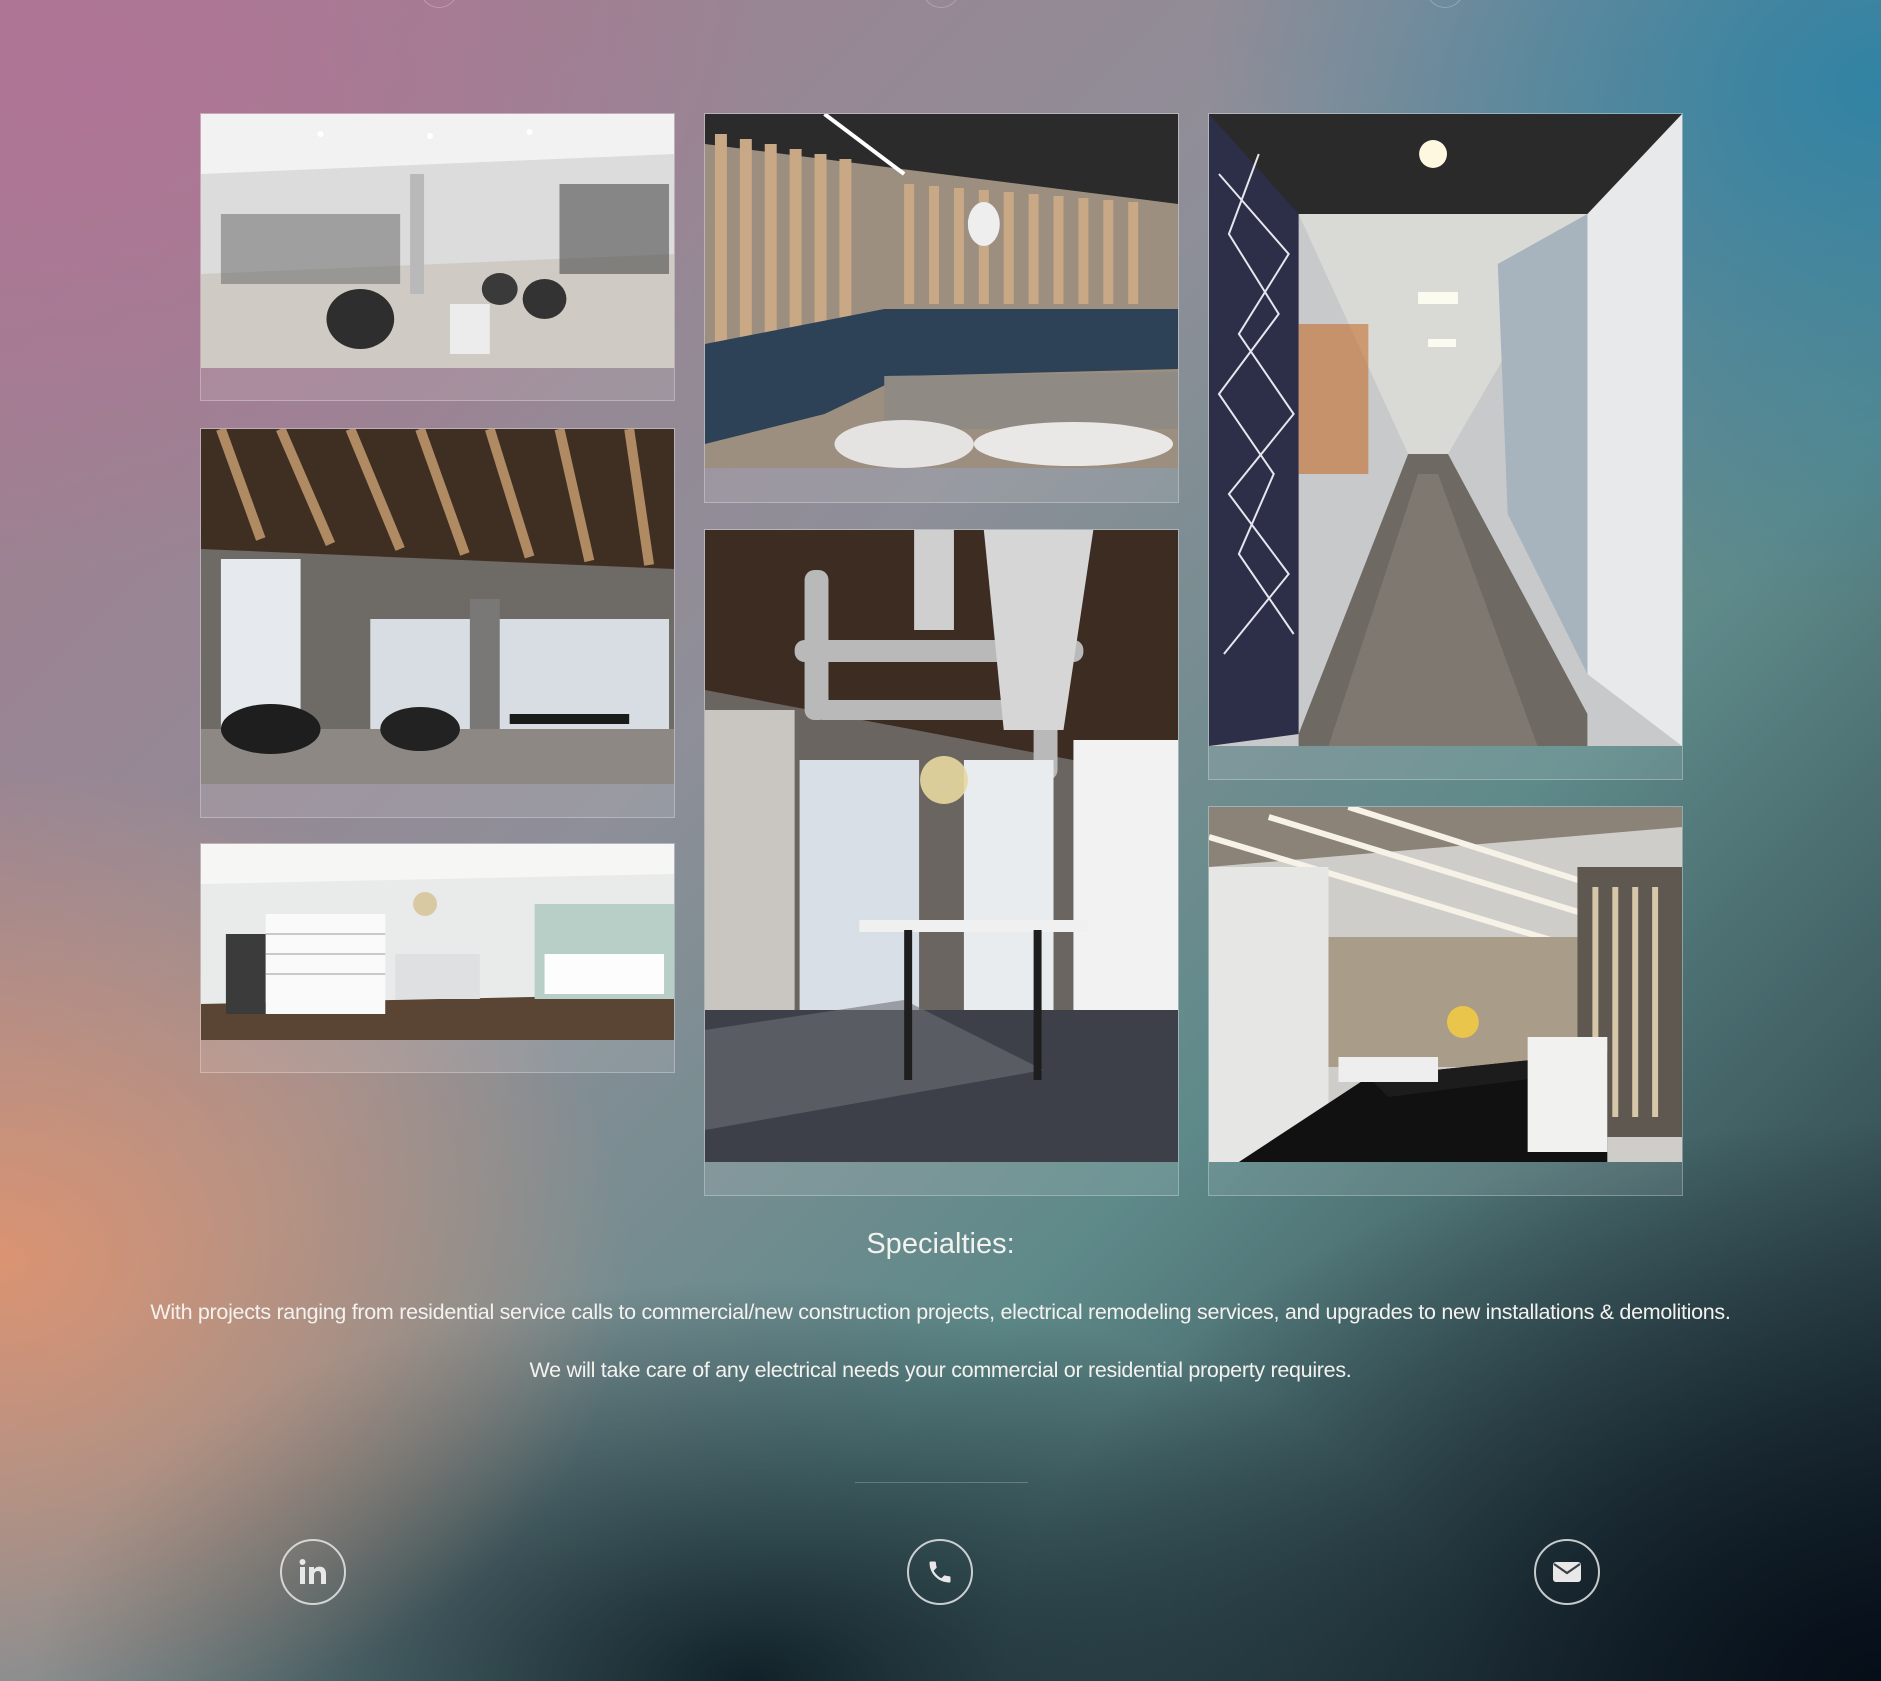 This screenshot has height=1681, width=1881. Describe the element at coordinates (940, 1244) in the screenshot. I see `specialties-title: Specialties:` at that location.